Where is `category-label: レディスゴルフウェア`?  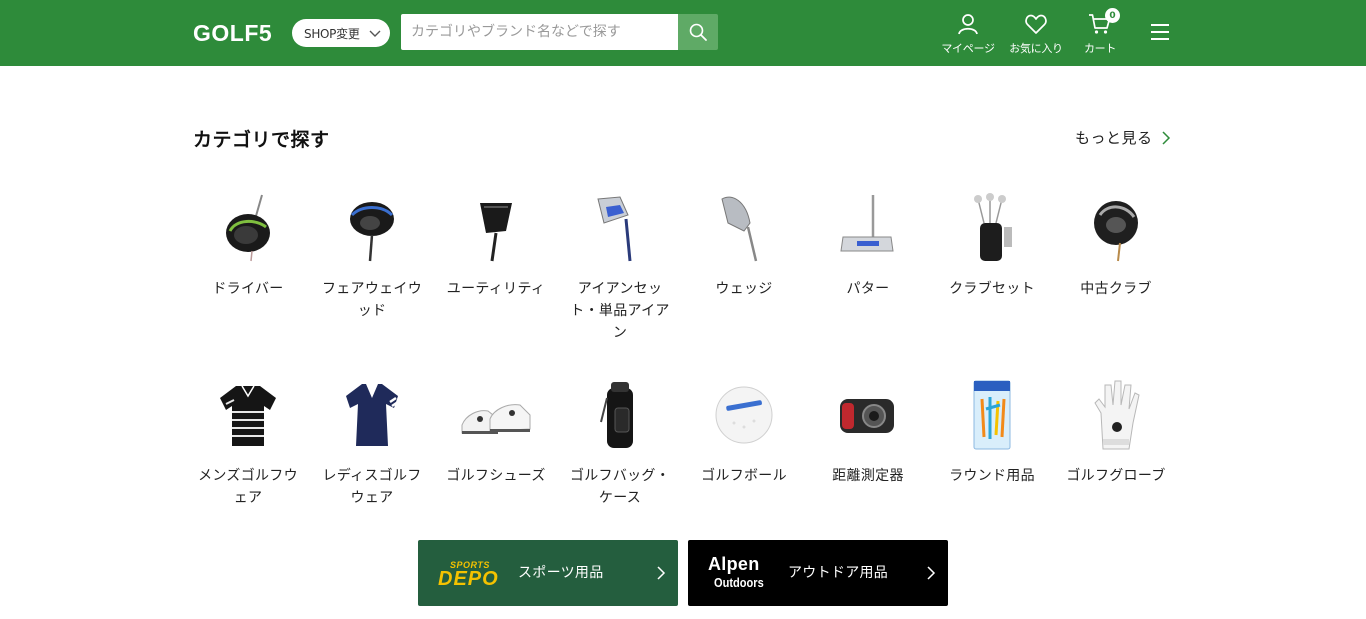 category-label: レディスゴルフウェア is located at coordinates (372, 487).